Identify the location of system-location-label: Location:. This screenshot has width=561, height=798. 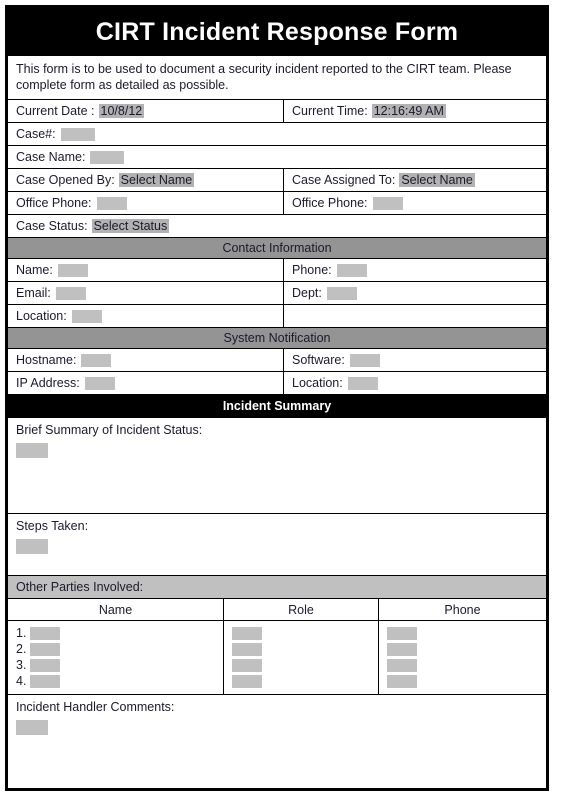
(317, 383).